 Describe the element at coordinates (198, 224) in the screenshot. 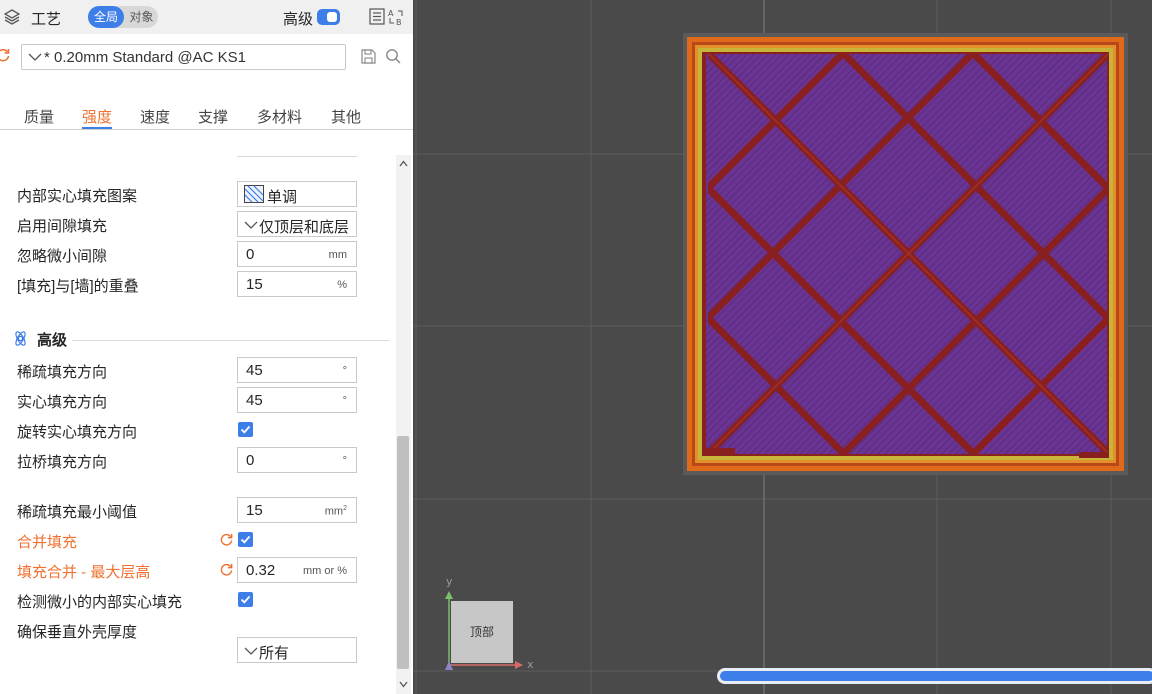

I see `setting-gap-fill: 启用间隙填充 仅顶层和底层` at that location.